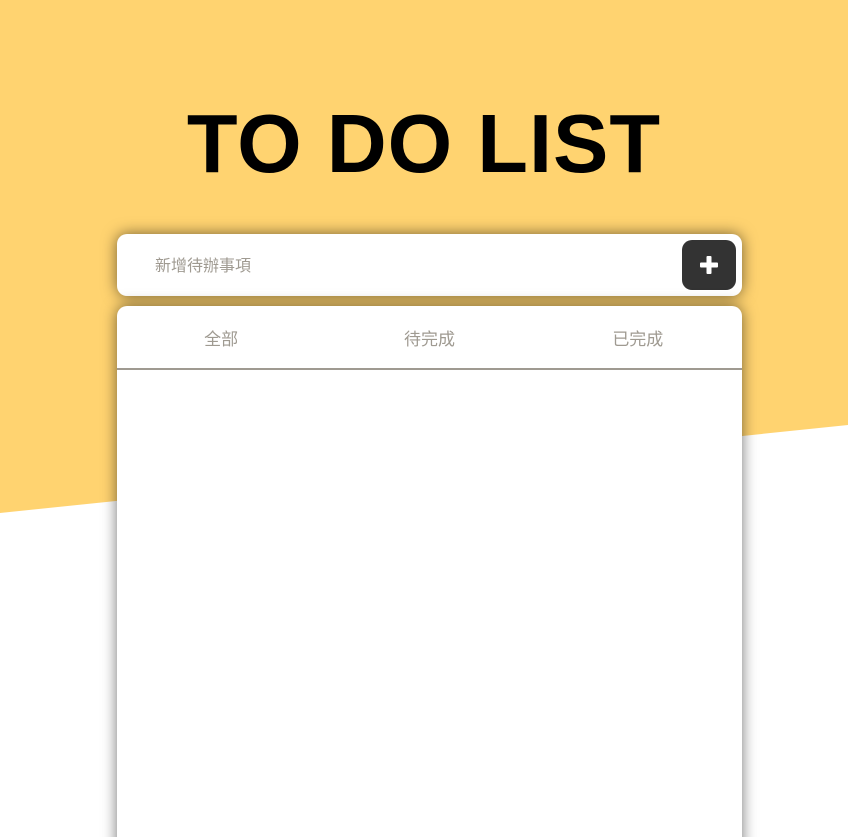 The height and width of the screenshot is (837, 848). I want to click on tab-completed: 已完成, so click(638, 337).